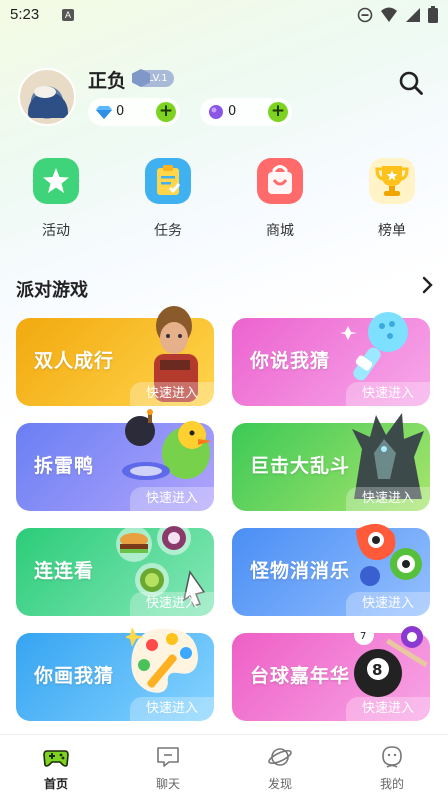 Image resolution: width=448 pixels, height=796 pixels. What do you see at coordinates (56, 758) in the screenshot?
I see `gamepad-icon` at bounding box center [56, 758].